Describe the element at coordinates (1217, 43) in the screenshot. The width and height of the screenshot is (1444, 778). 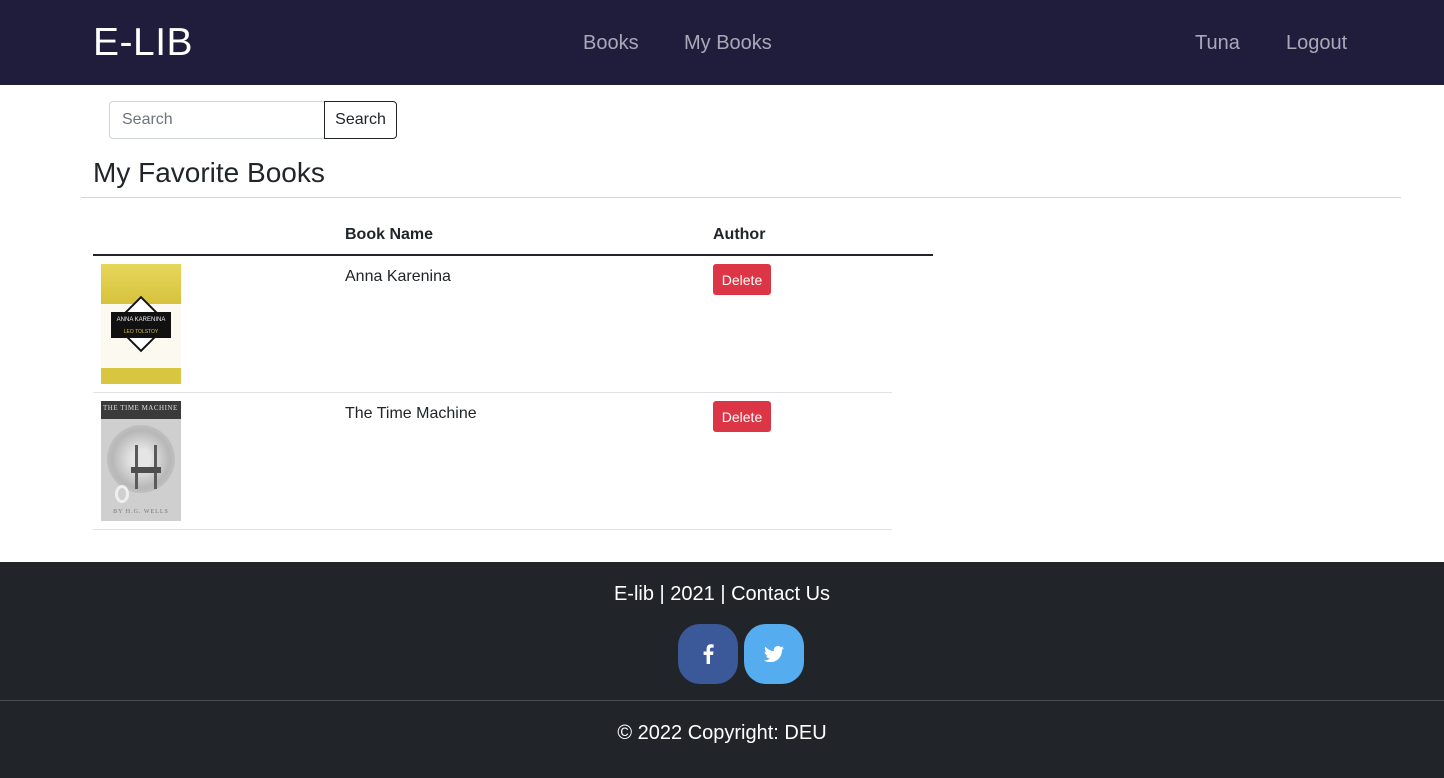
I see `nav-link-user: Tuna` at that location.